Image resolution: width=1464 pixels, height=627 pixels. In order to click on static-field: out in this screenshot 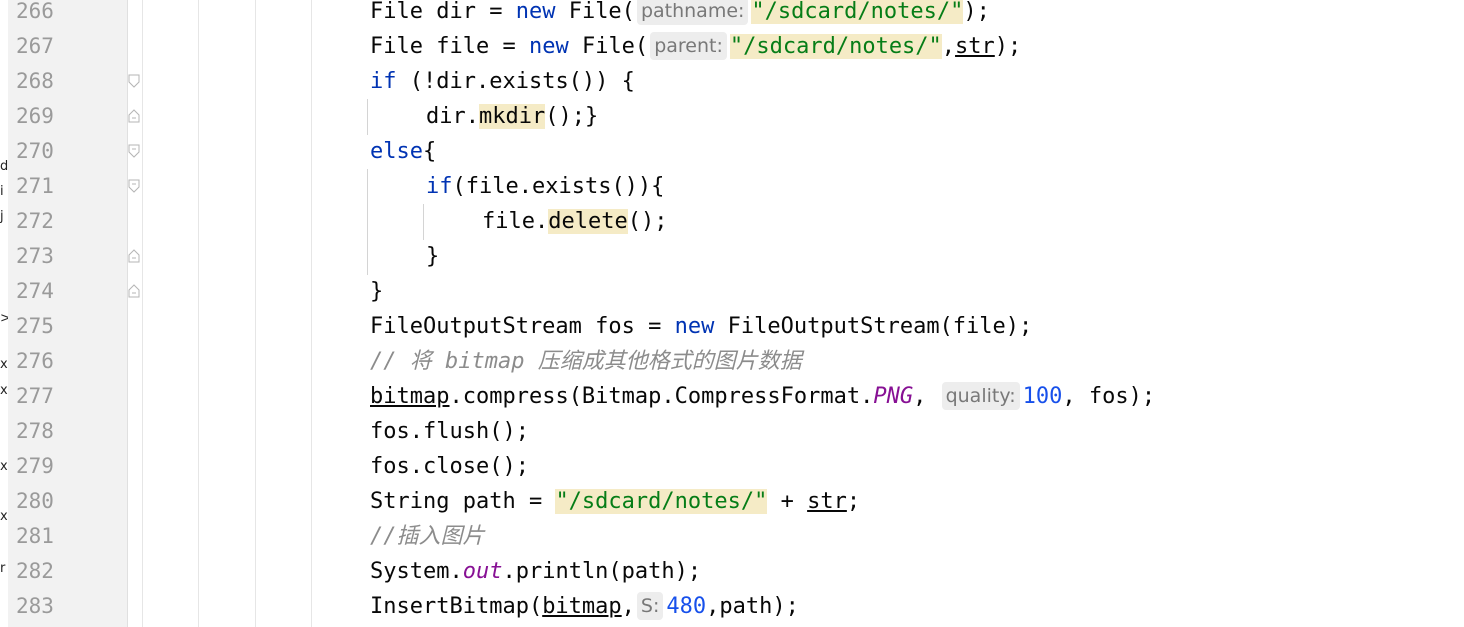, I will do `click(482, 571)`.